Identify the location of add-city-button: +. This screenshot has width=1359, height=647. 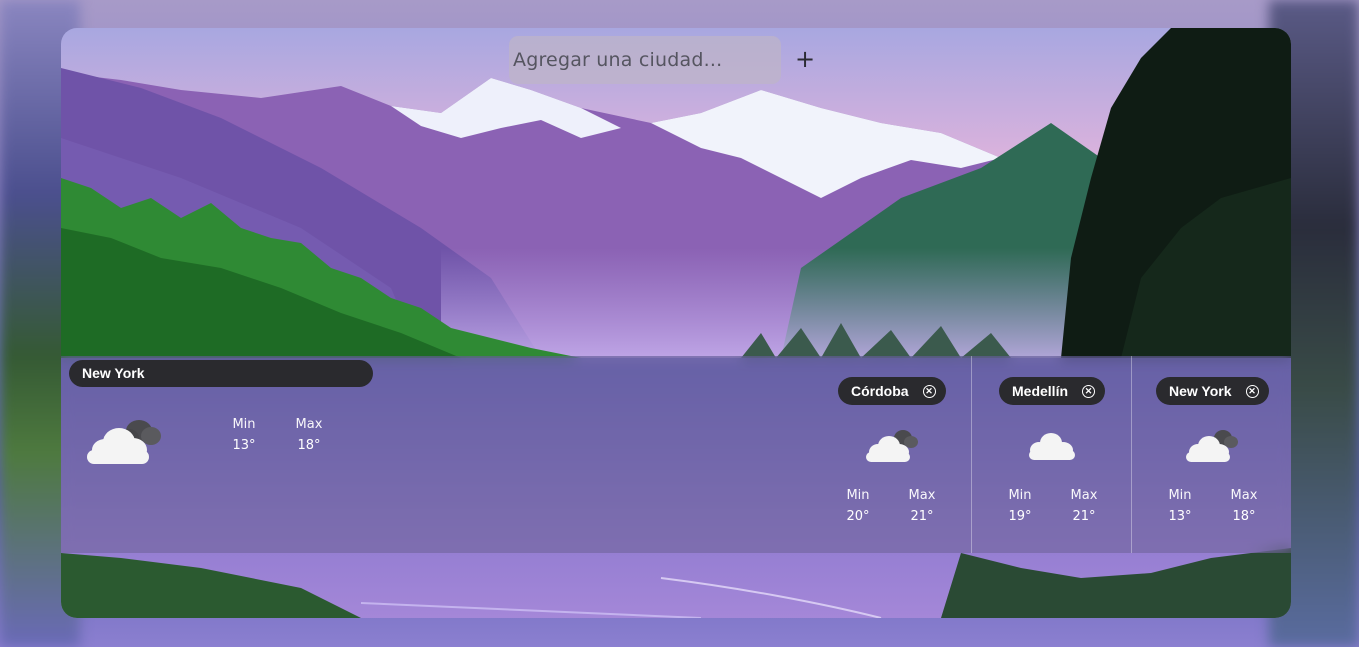
(805, 59).